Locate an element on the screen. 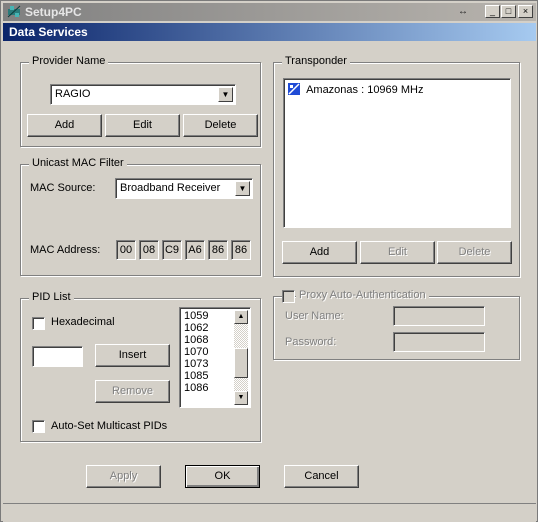 The height and width of the screenshot is (524, 540). proxy-legend: Proxy Auto-Authentication is located at coordinates (362, 295).